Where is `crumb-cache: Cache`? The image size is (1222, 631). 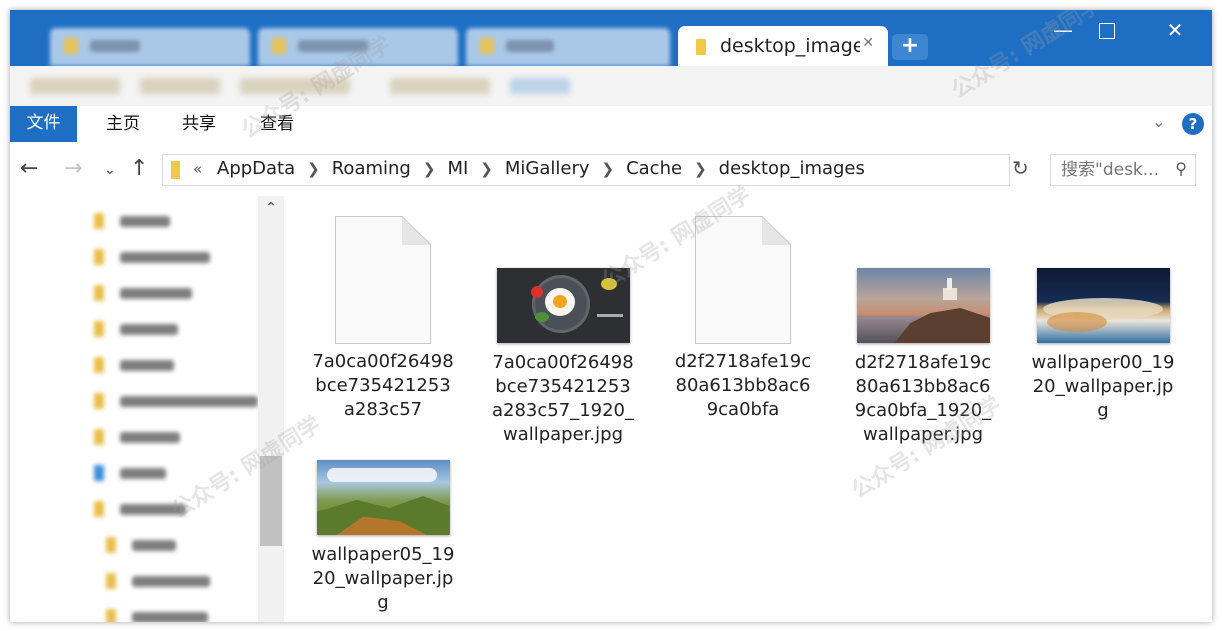
crumb-cache: Cache is located at coordinates (654, 169).